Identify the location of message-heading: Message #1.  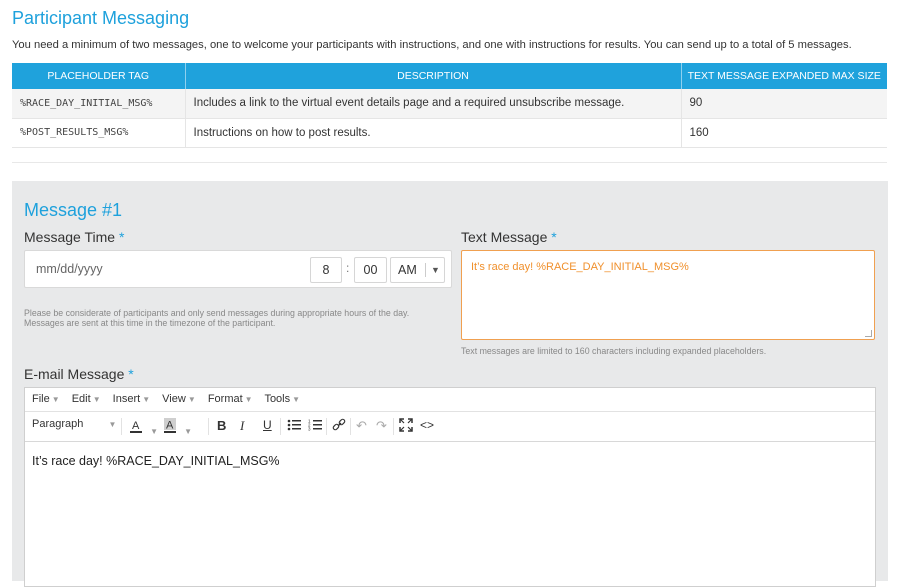
(73, 210).